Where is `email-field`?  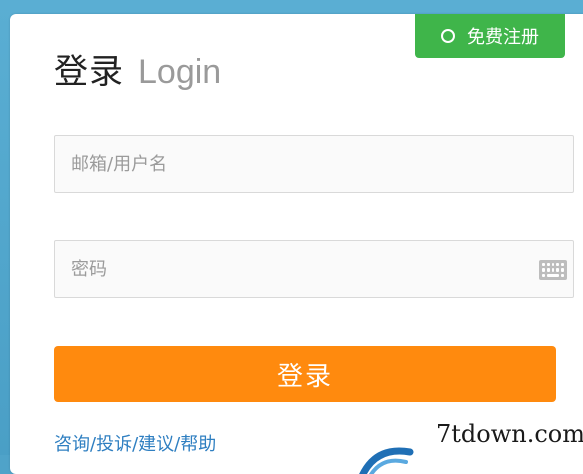
email-field is located at coordinates (314, 164).